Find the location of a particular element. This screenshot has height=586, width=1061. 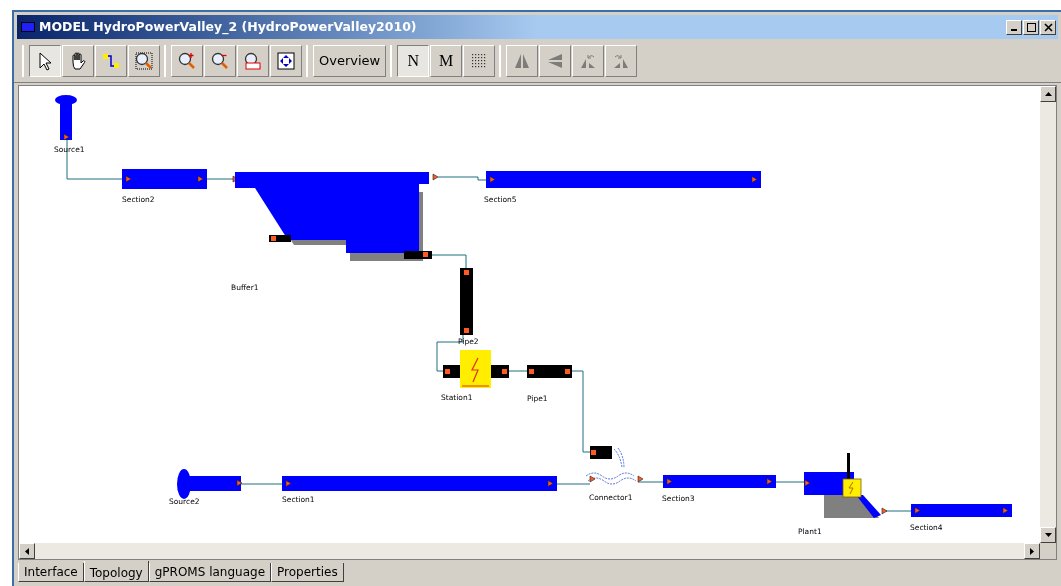

minimize-icon is located at coordinates (1014, 30).